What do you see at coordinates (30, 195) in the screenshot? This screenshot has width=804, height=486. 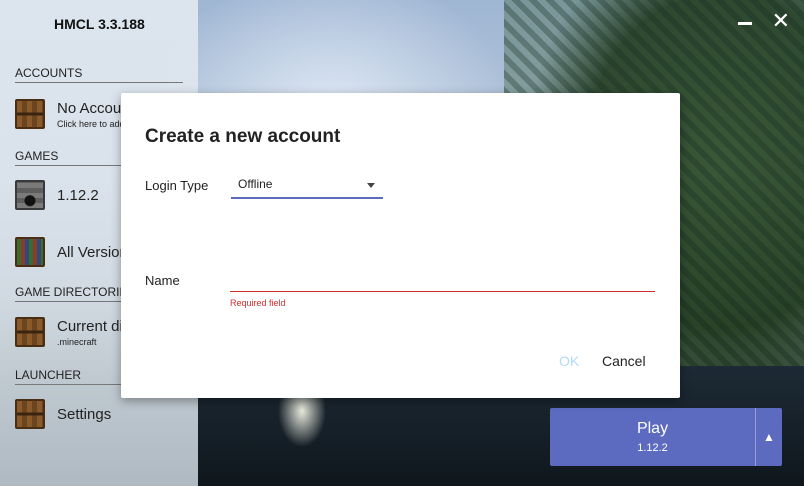 I see `furnace-icon` at bounding box center [30, 195].